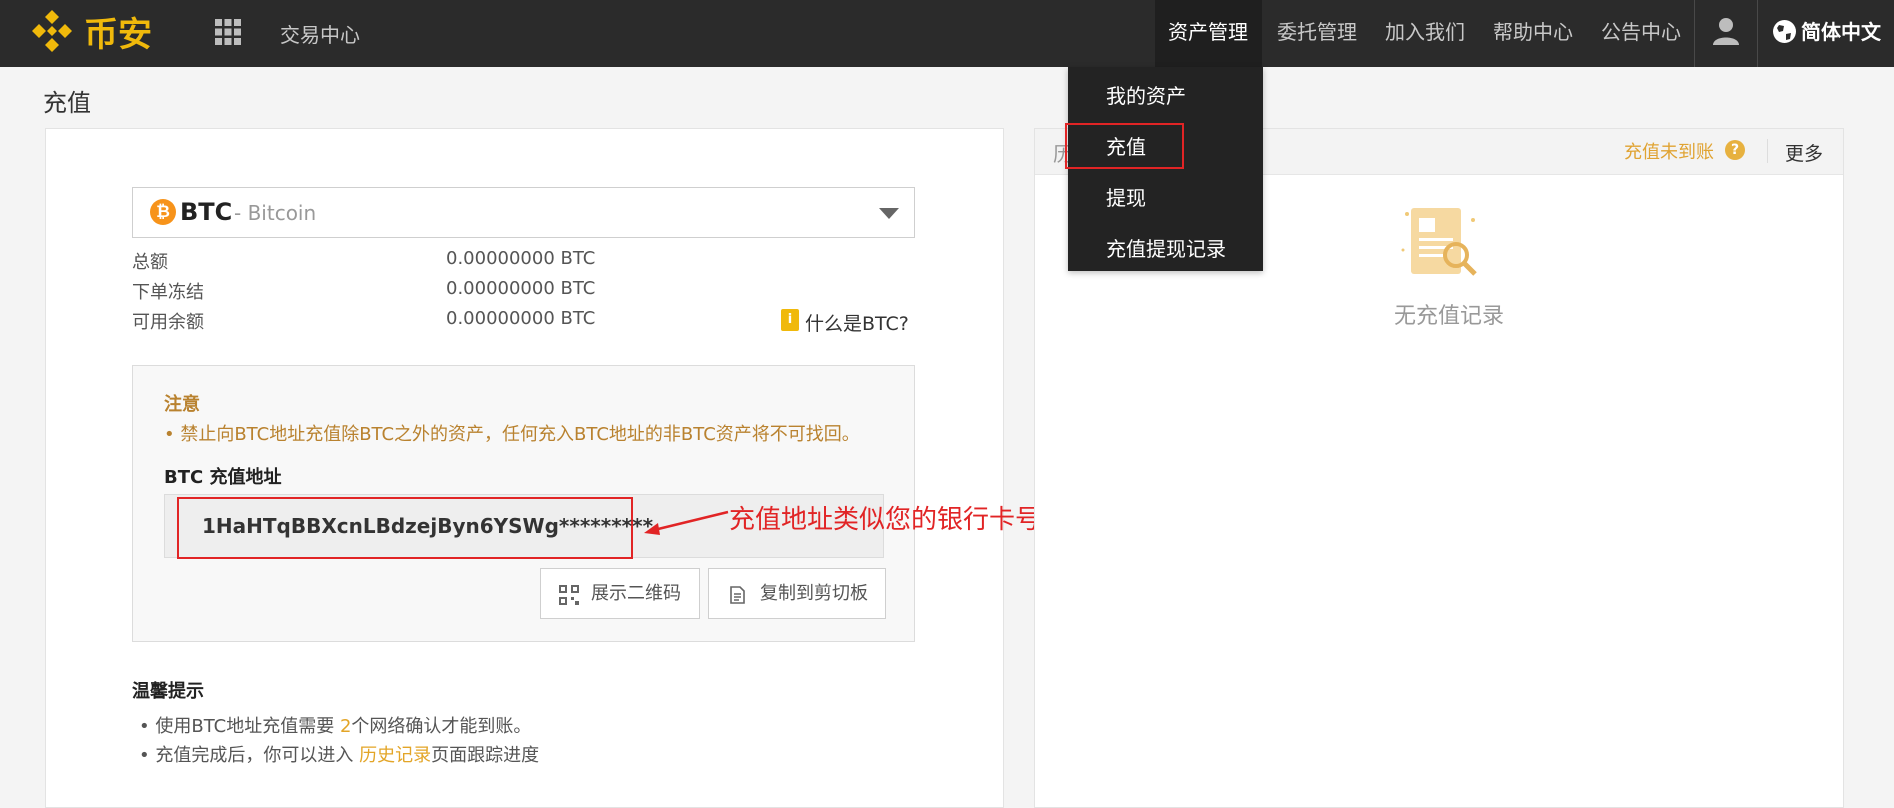 This screenshot has height=808, width=1894. What do you see at coordinates (857, 322) in the screenshot?
I see `what-is-btc-link: 什么是BTC?` at bounding box center [857, 322].